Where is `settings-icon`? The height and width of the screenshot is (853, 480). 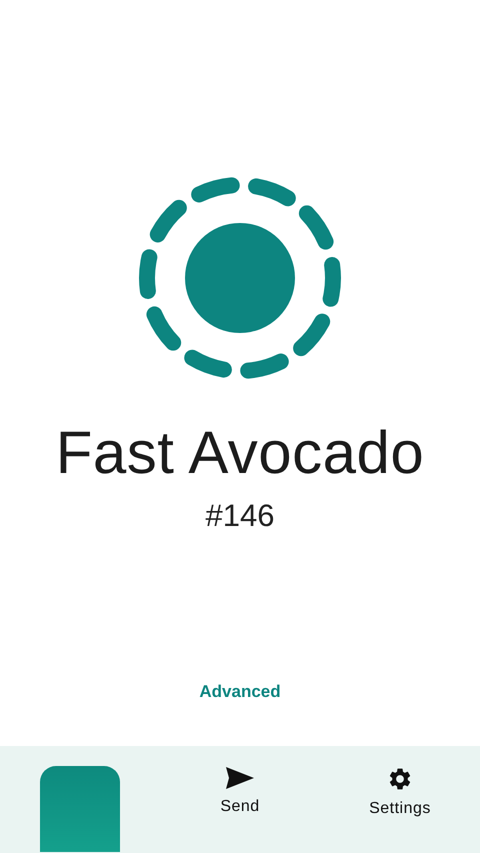 settings-icon is located at coordinates (400, 779).